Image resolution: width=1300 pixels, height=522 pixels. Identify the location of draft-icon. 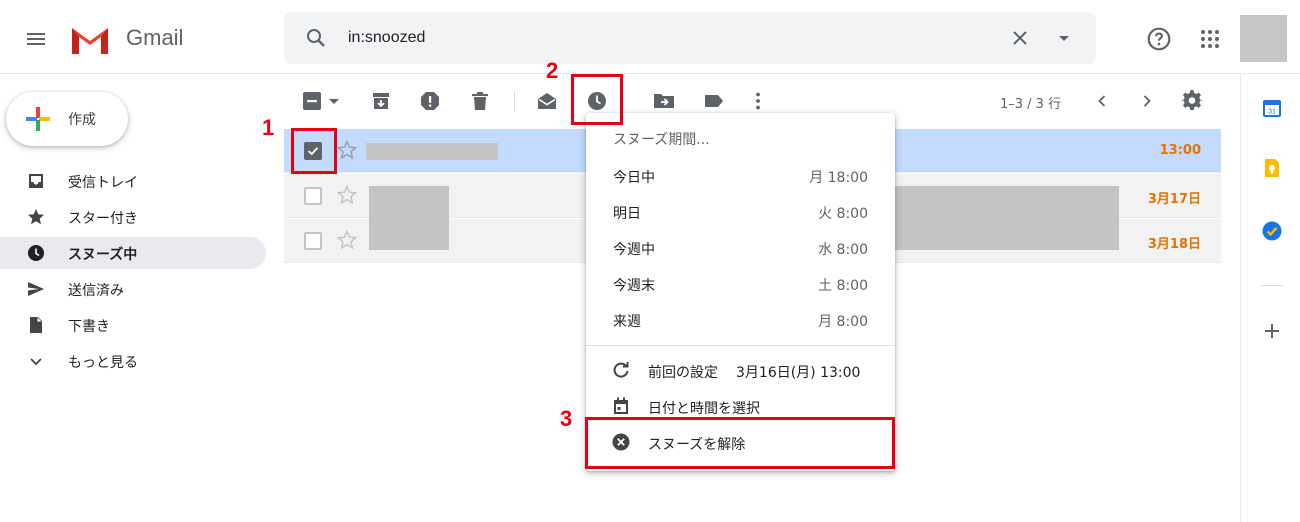
(36, 325).